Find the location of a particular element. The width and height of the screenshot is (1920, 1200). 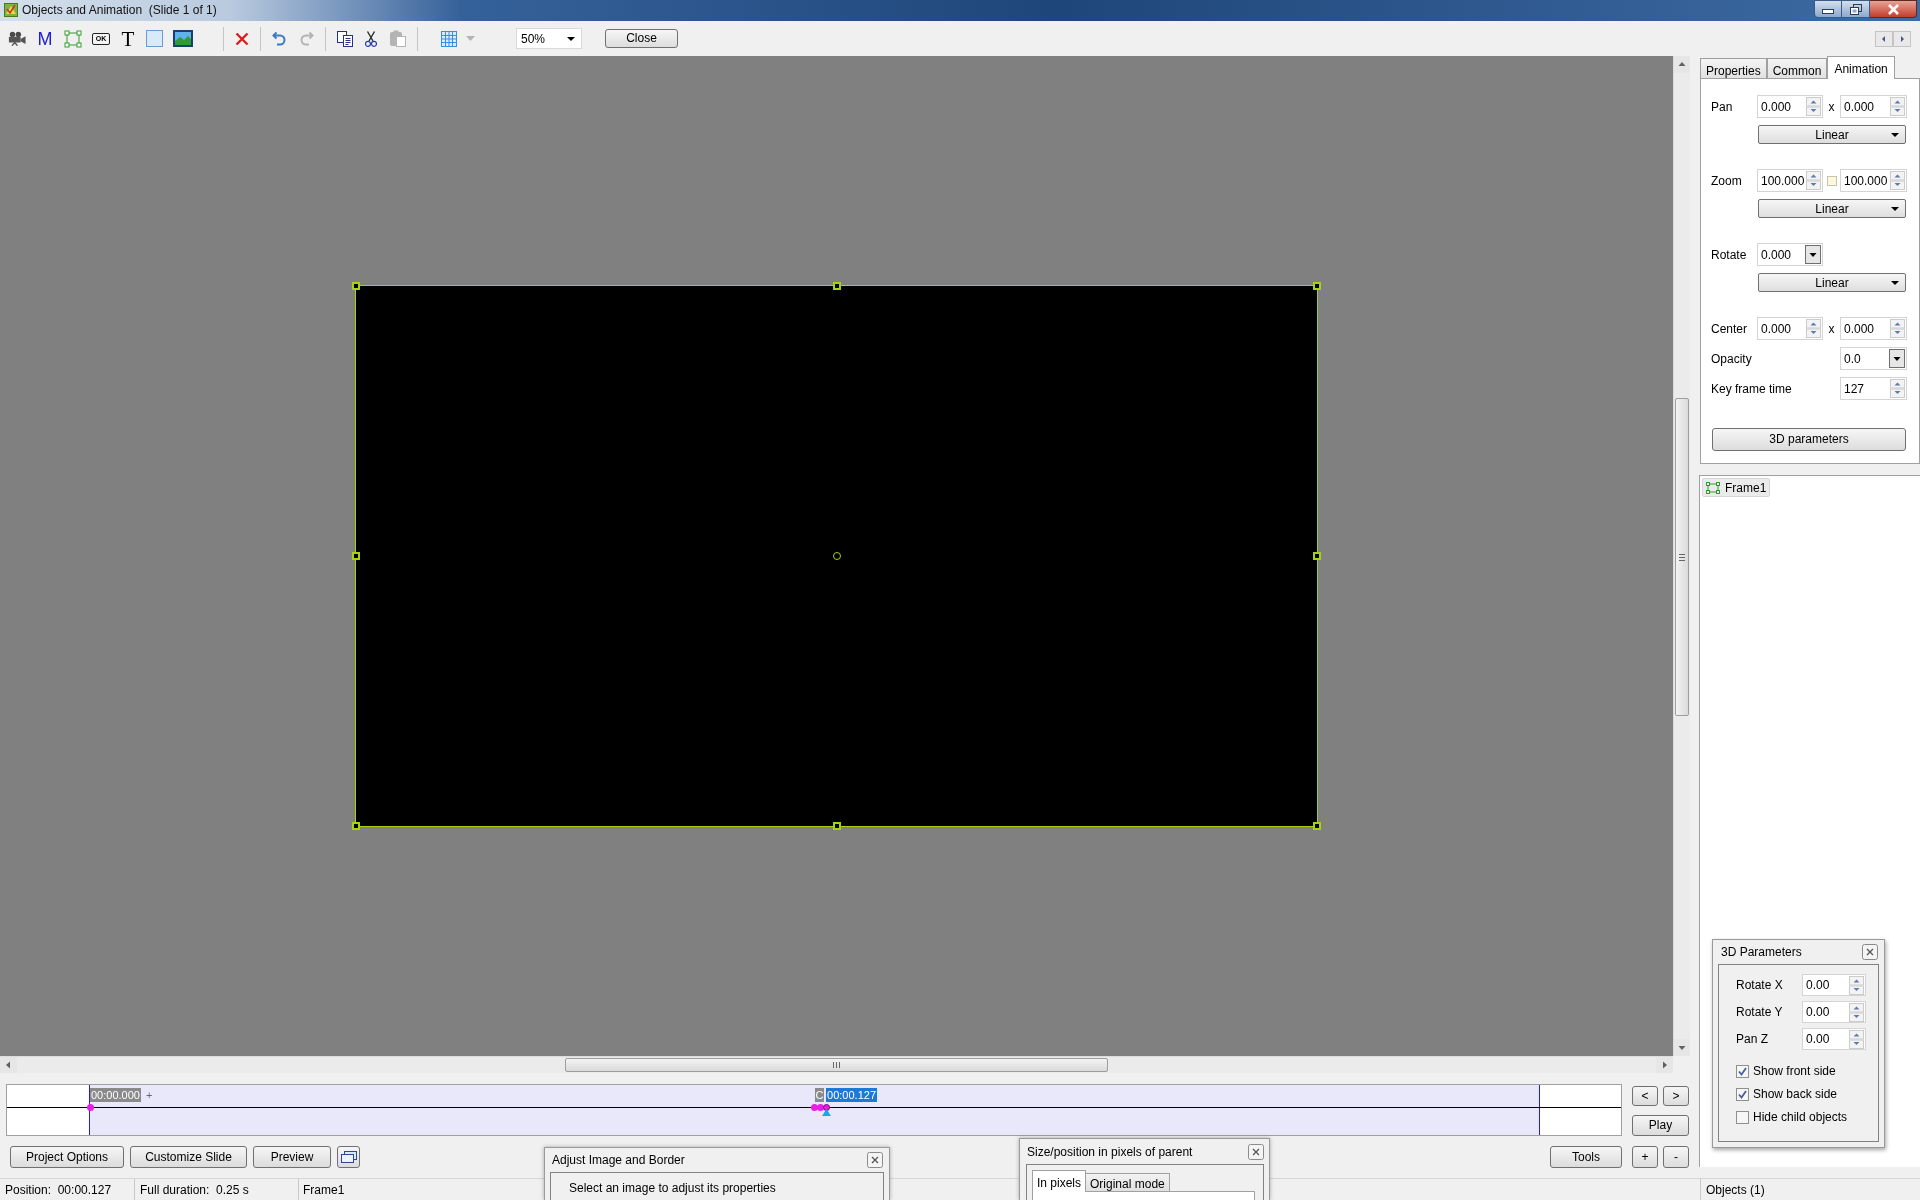

field-label: Rotate is located at coordinates (1729, 255).